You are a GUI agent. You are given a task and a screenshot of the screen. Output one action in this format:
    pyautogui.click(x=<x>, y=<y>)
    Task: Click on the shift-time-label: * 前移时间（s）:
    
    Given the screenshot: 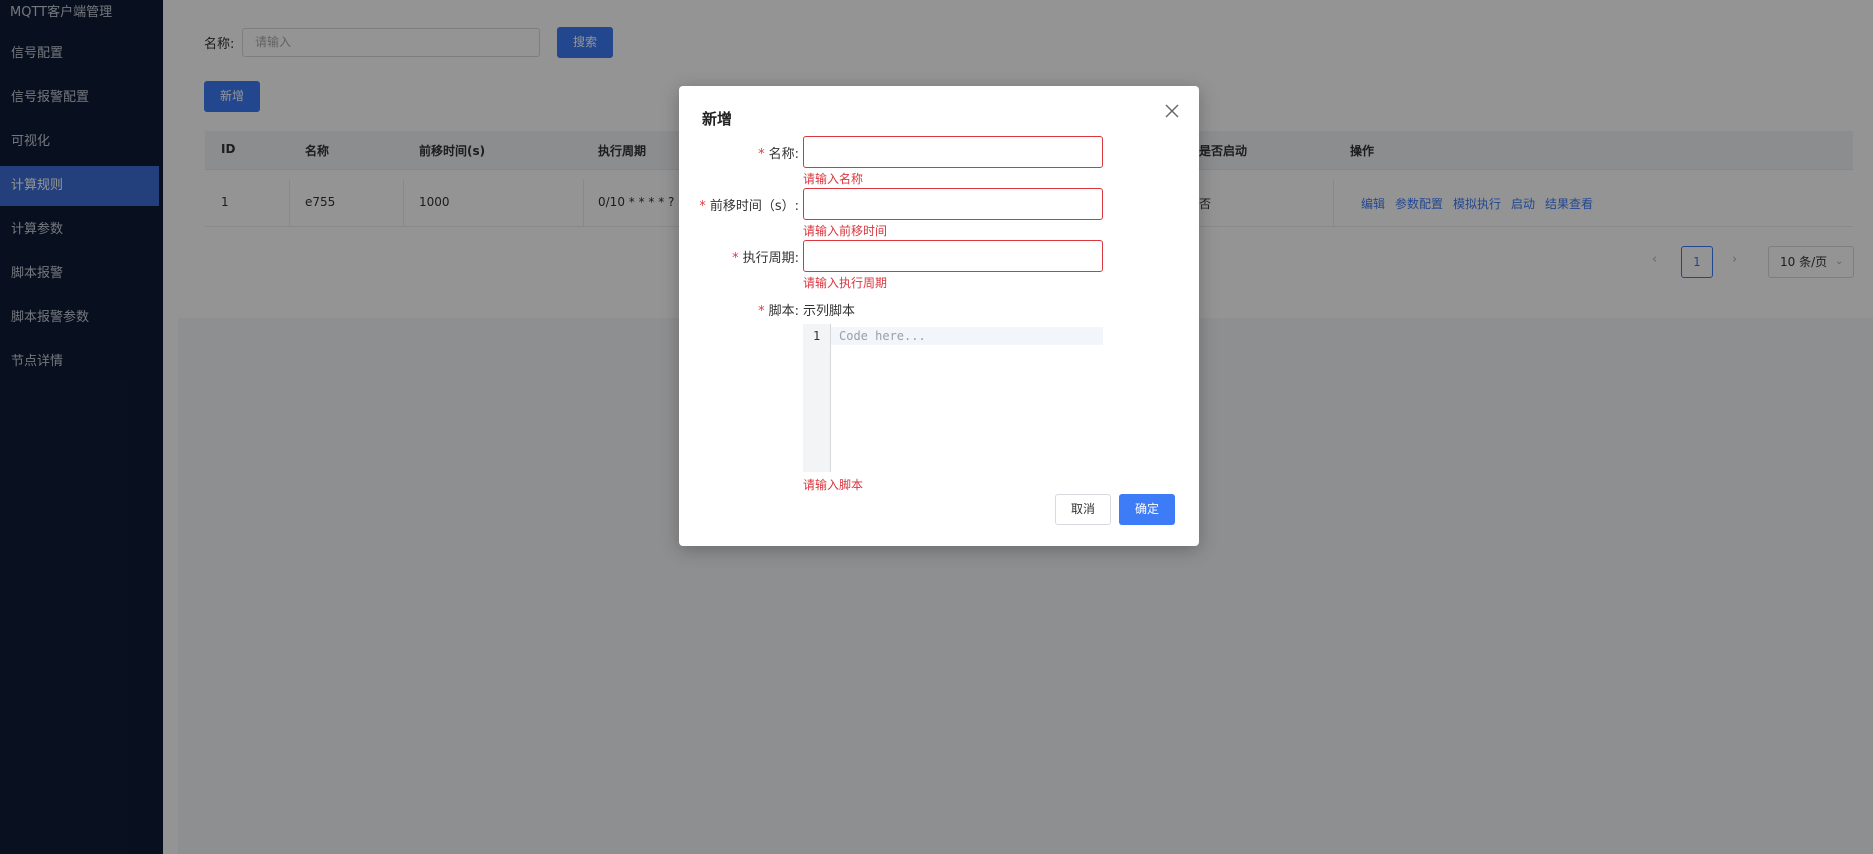 What is the action you would take?
    pyautogui.click(x=749, y=206)
    